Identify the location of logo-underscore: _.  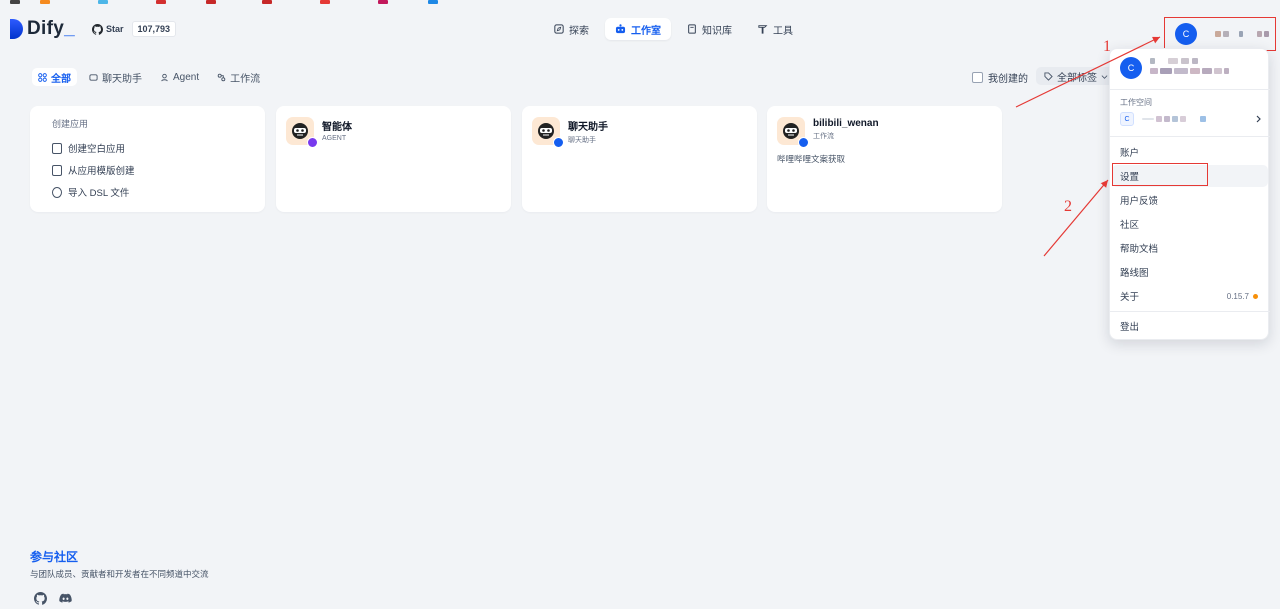
(69, 28).